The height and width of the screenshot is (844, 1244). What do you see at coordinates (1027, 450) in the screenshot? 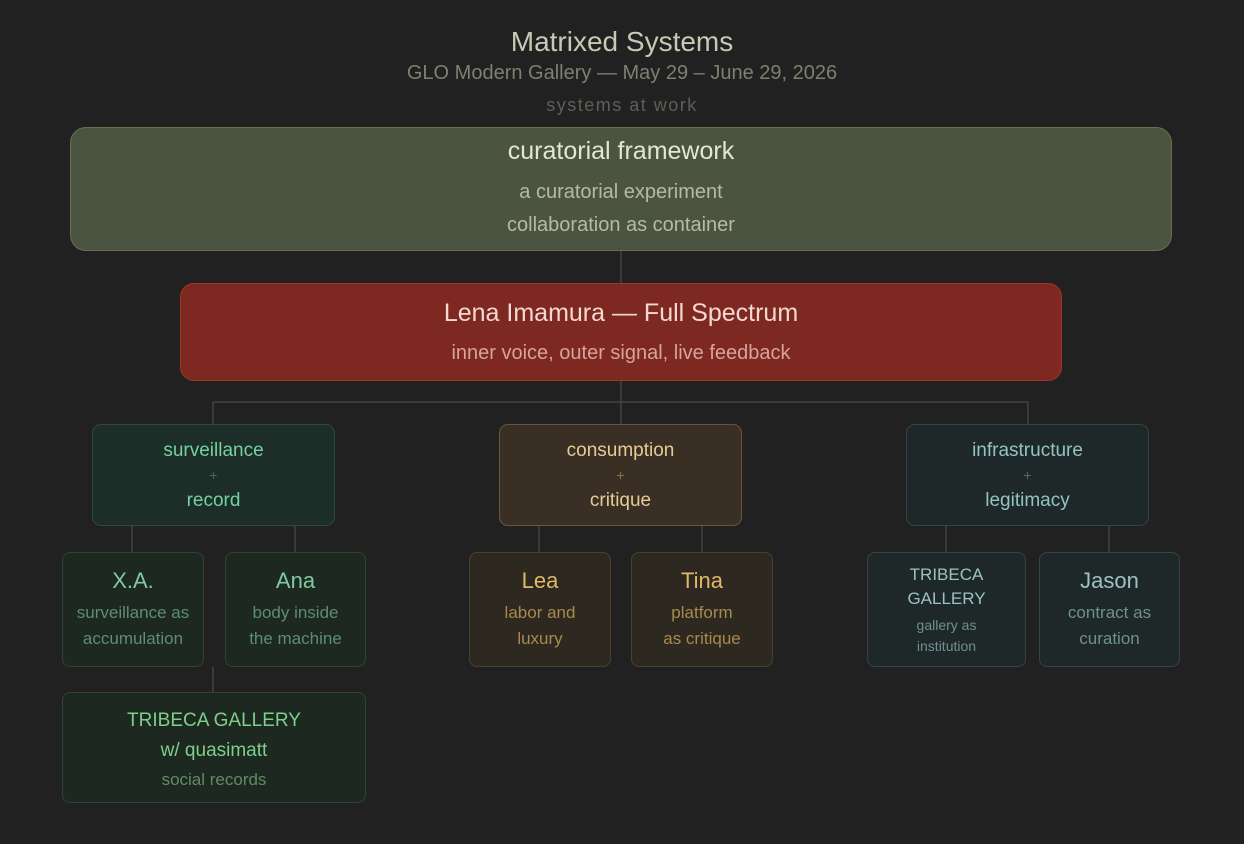
I see `theme-line-1: infrastructure` at bounding box center [1027, 450].